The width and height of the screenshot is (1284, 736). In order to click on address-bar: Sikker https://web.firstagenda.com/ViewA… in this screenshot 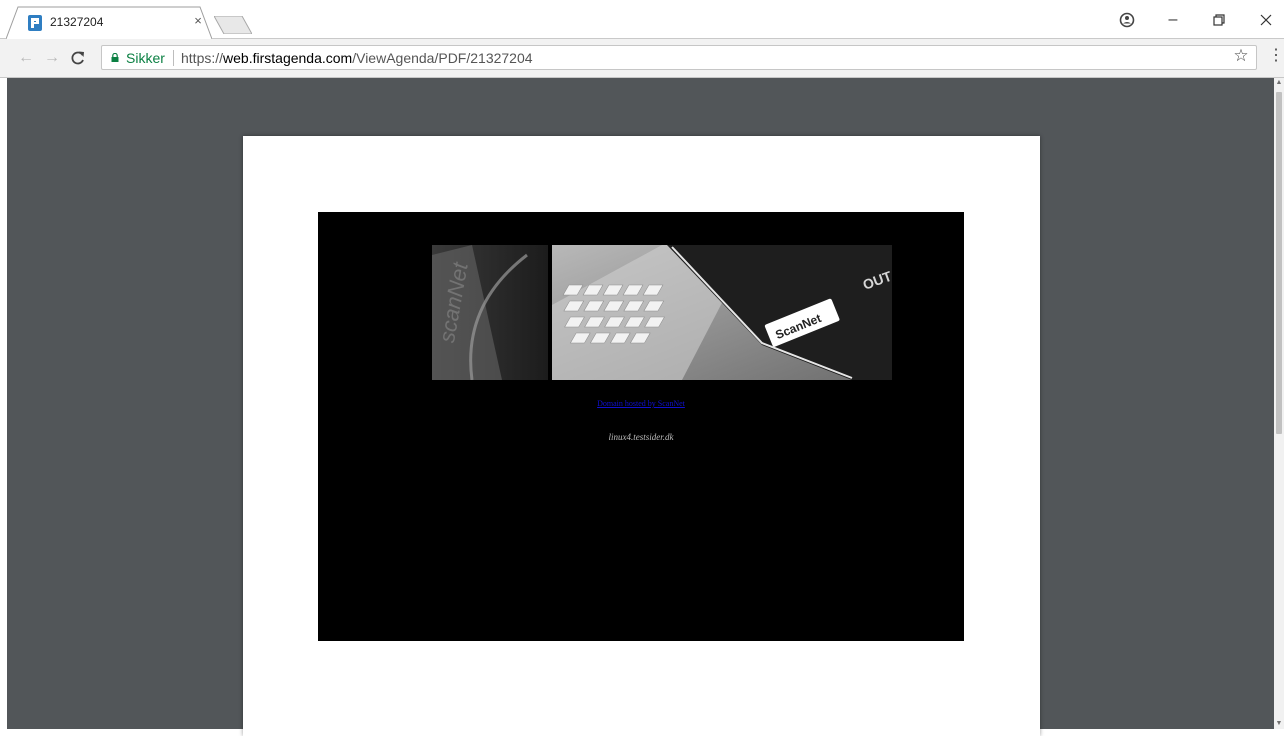, I will do `click(679, 57)`.